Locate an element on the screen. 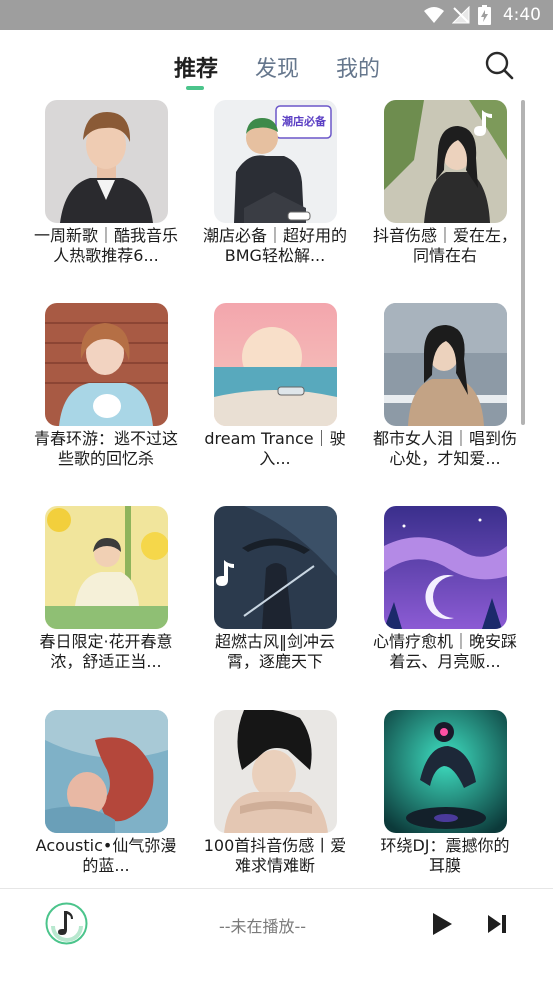  signal-off-icon is located at coordinates (460, 15).